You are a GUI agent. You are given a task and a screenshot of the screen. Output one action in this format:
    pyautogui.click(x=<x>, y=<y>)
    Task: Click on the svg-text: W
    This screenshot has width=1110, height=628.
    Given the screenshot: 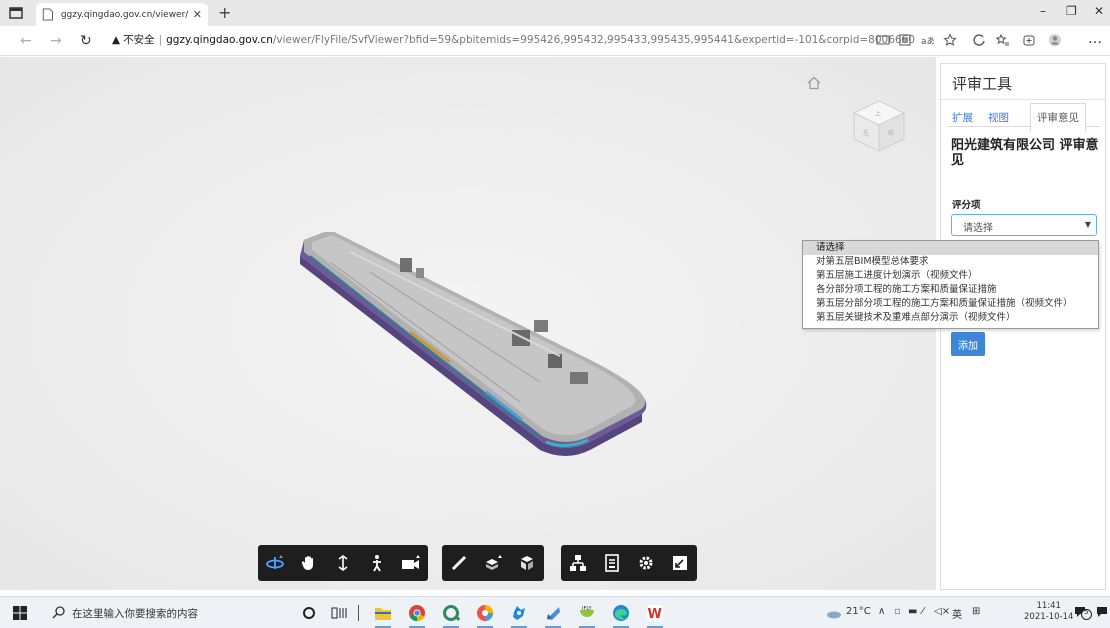 What is the action you would take?
    pyautogui.click(x=655, y=614)
    